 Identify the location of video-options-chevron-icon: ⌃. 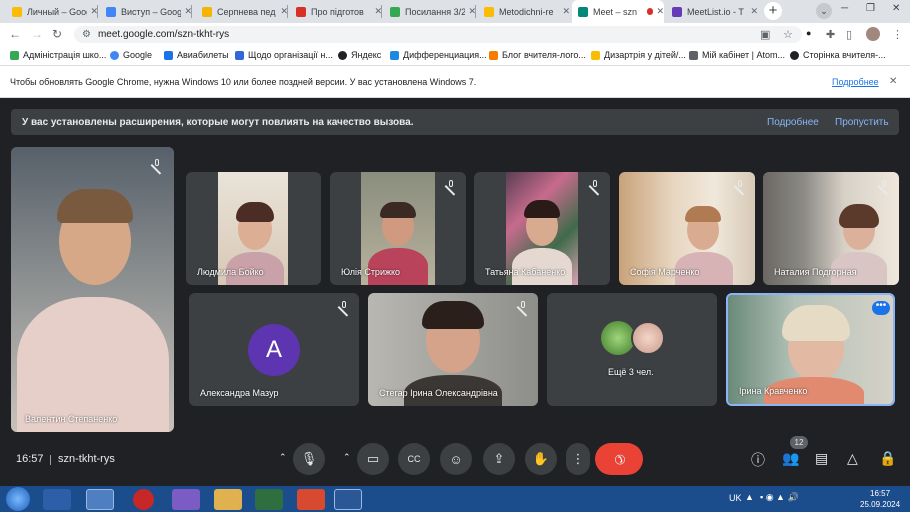
(347, 457).